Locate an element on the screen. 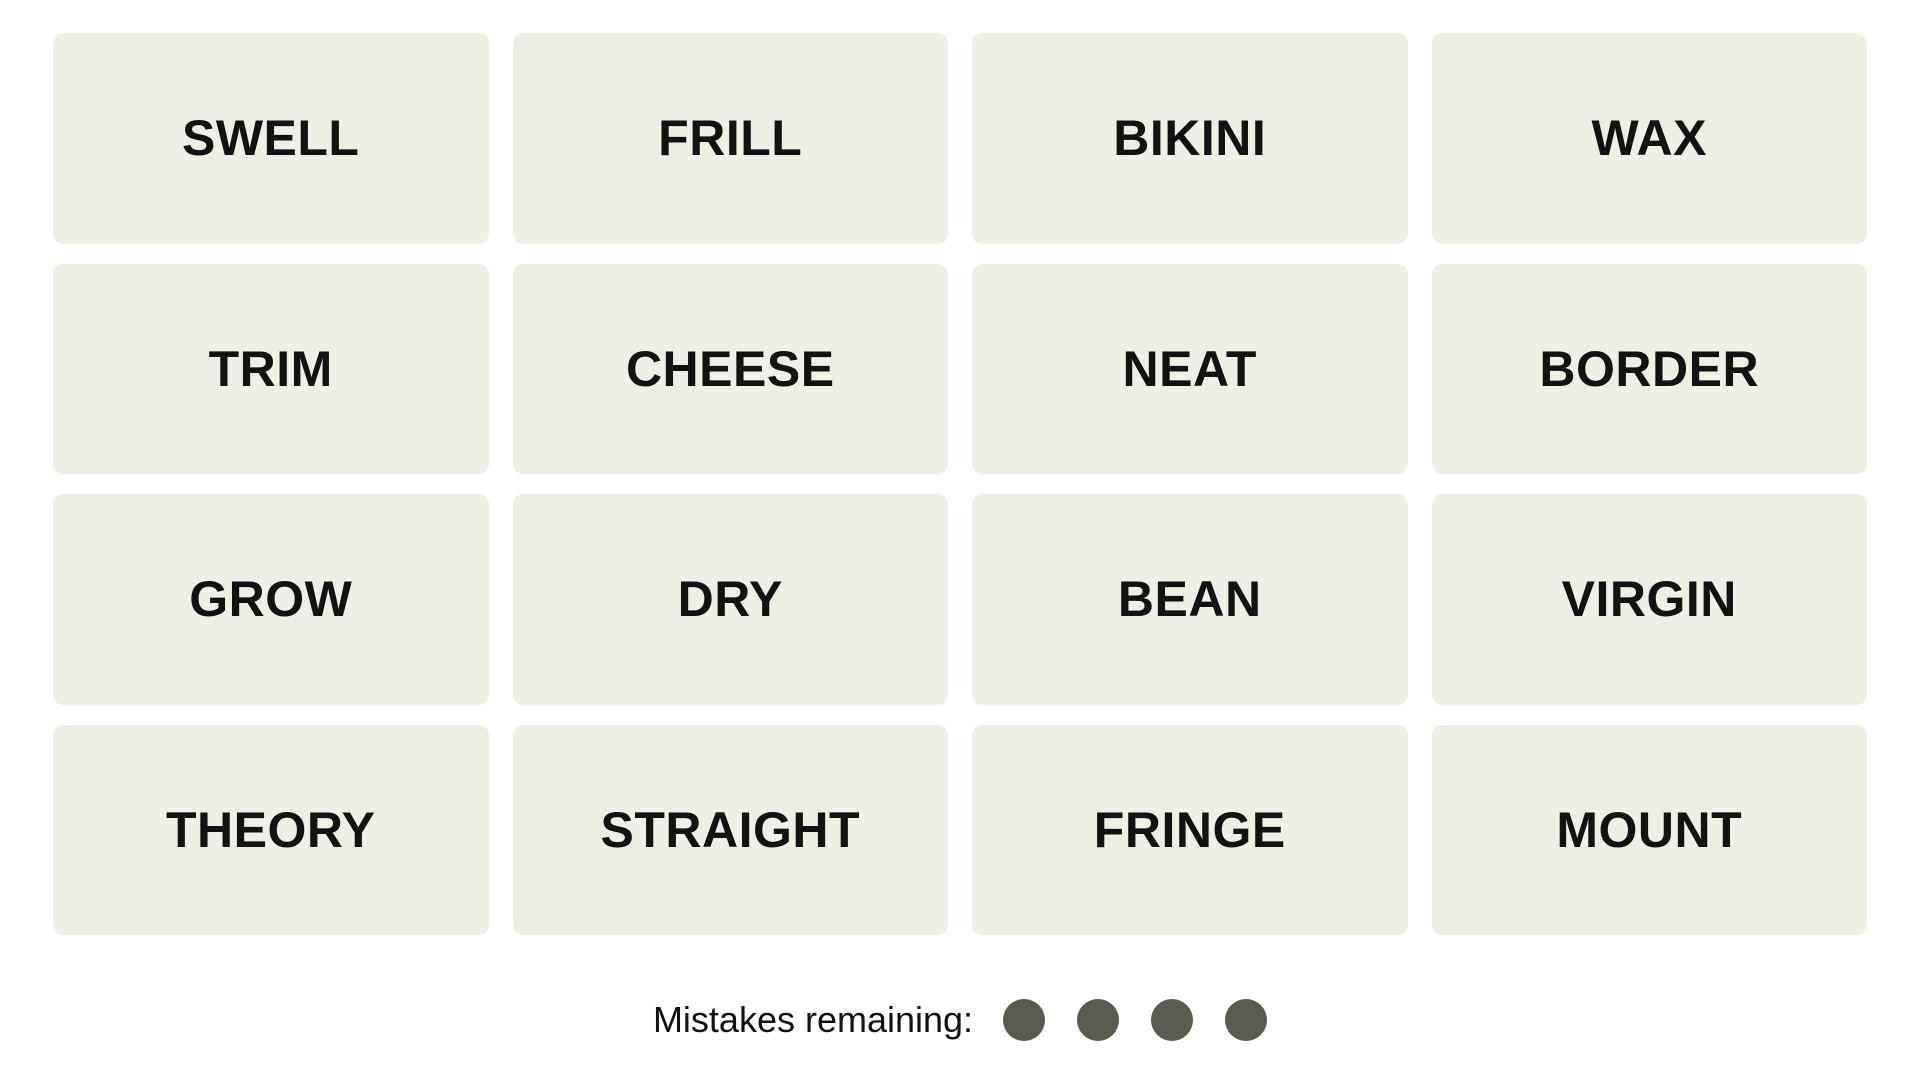 The image size is (1920, 1080). word-tile-label: FRINGE is located at coordinates (1189, 829).